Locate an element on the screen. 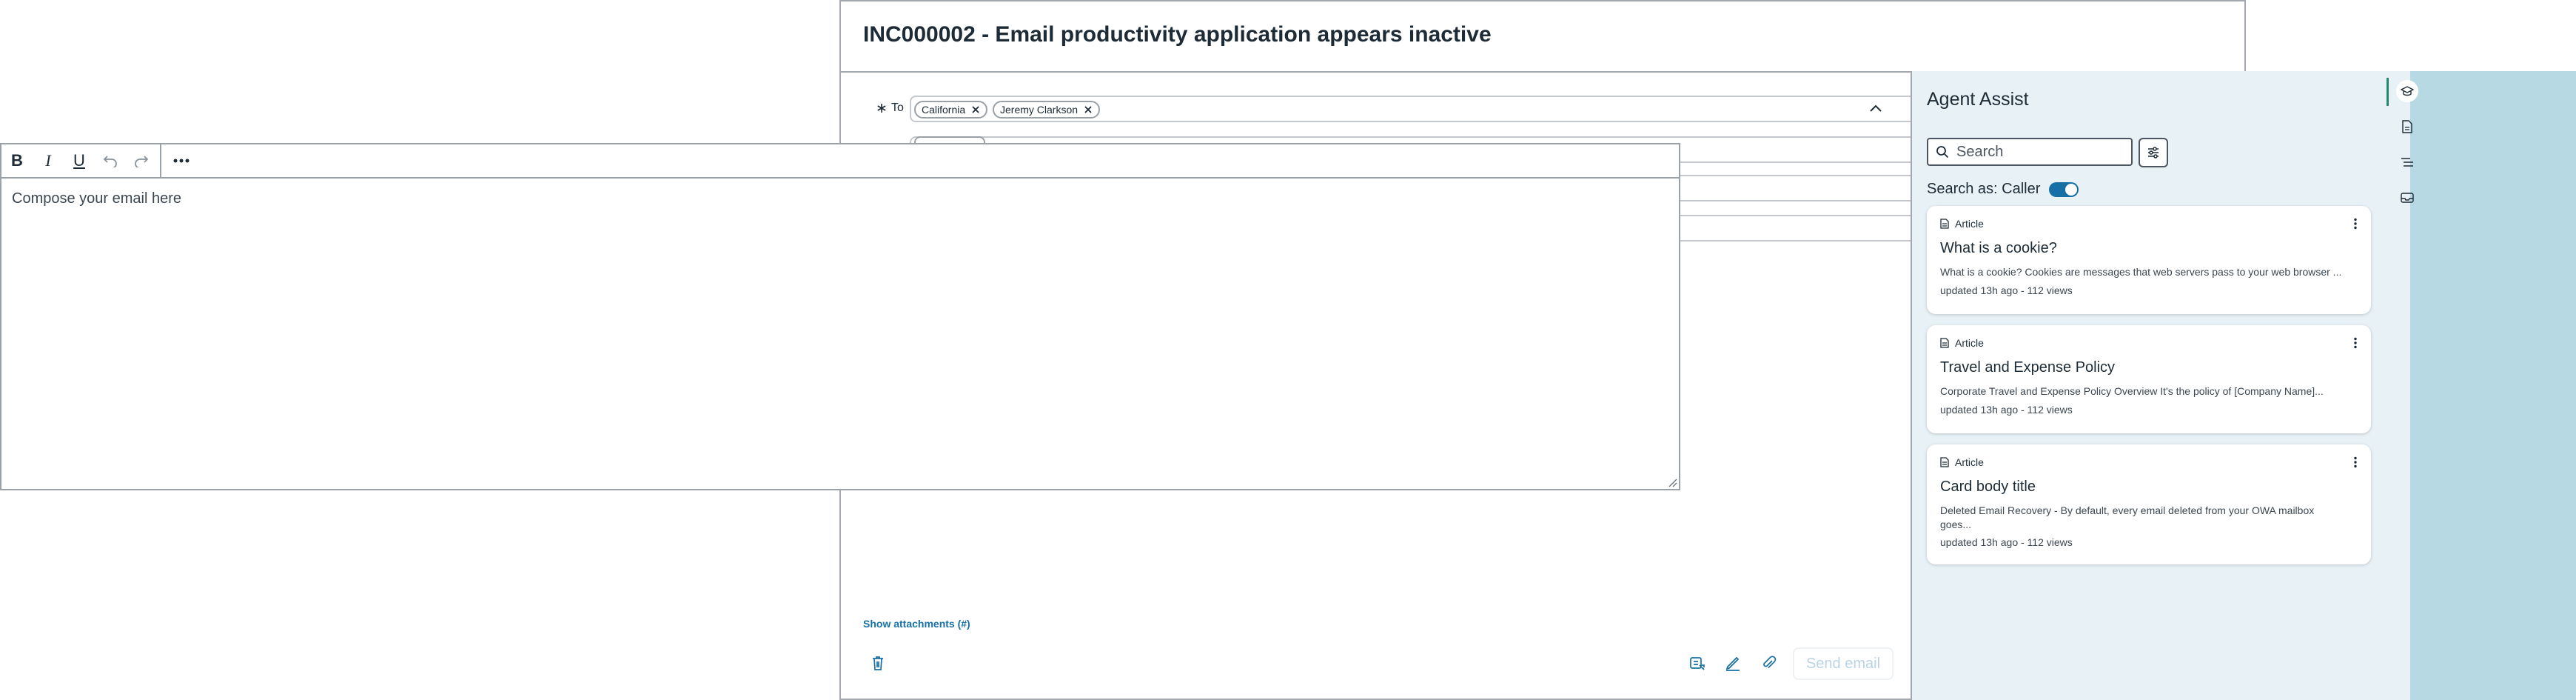 This screenshot has width=2576, height=700. rail-knowledge-button is located at coordinates (2407, 91).